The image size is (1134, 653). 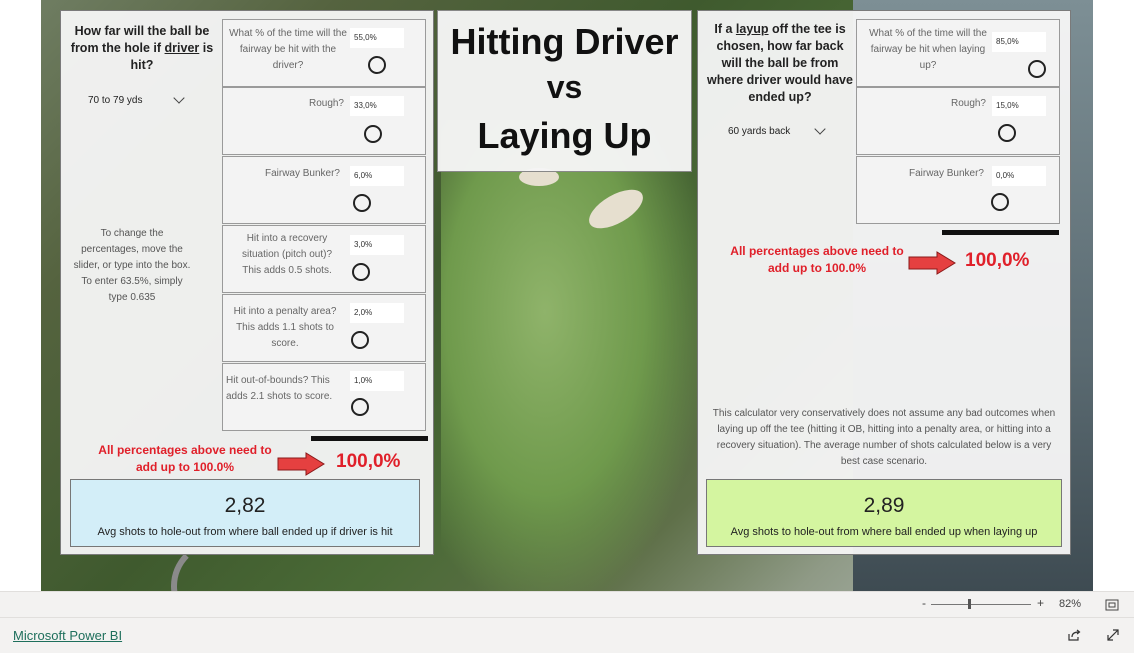 What do you see at coordinates (1019, 176) in the screenshot?
I see `layup-bunker-input: 0,0%` at bounding box center [1019, 176].